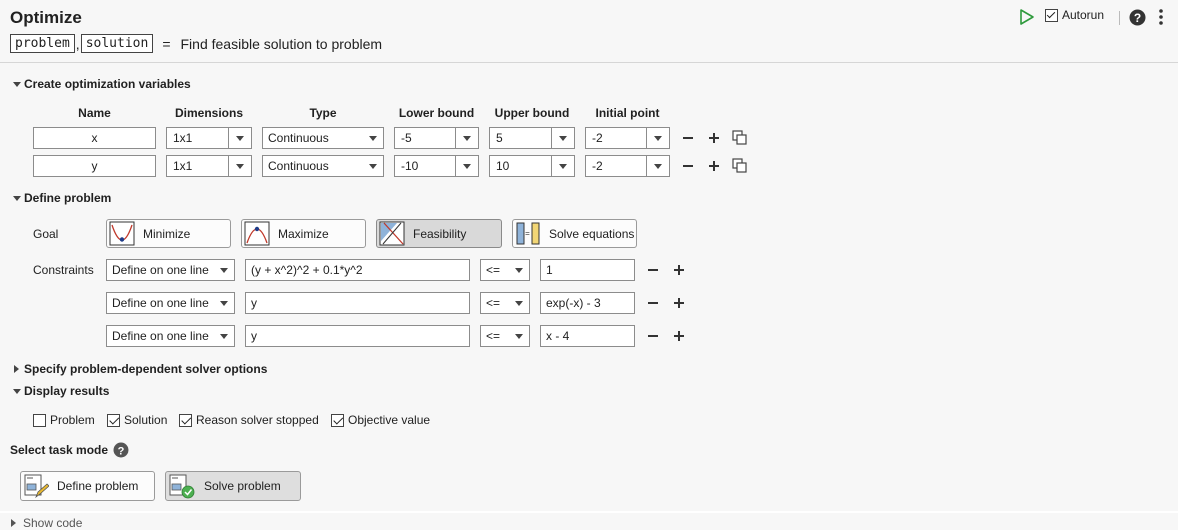 The width and height of the screenshot is (1178, 530). I want to click on task-mode-heading: Select task mode, so click(59, 450).